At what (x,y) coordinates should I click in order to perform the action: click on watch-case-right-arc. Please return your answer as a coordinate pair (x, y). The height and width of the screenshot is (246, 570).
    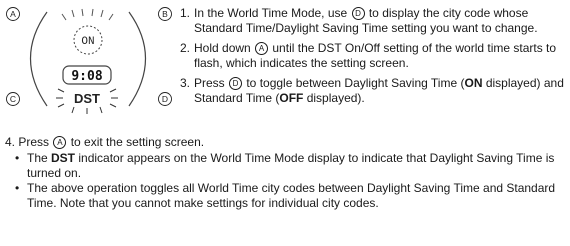
    Looking at the image, I should click on (137, 59).